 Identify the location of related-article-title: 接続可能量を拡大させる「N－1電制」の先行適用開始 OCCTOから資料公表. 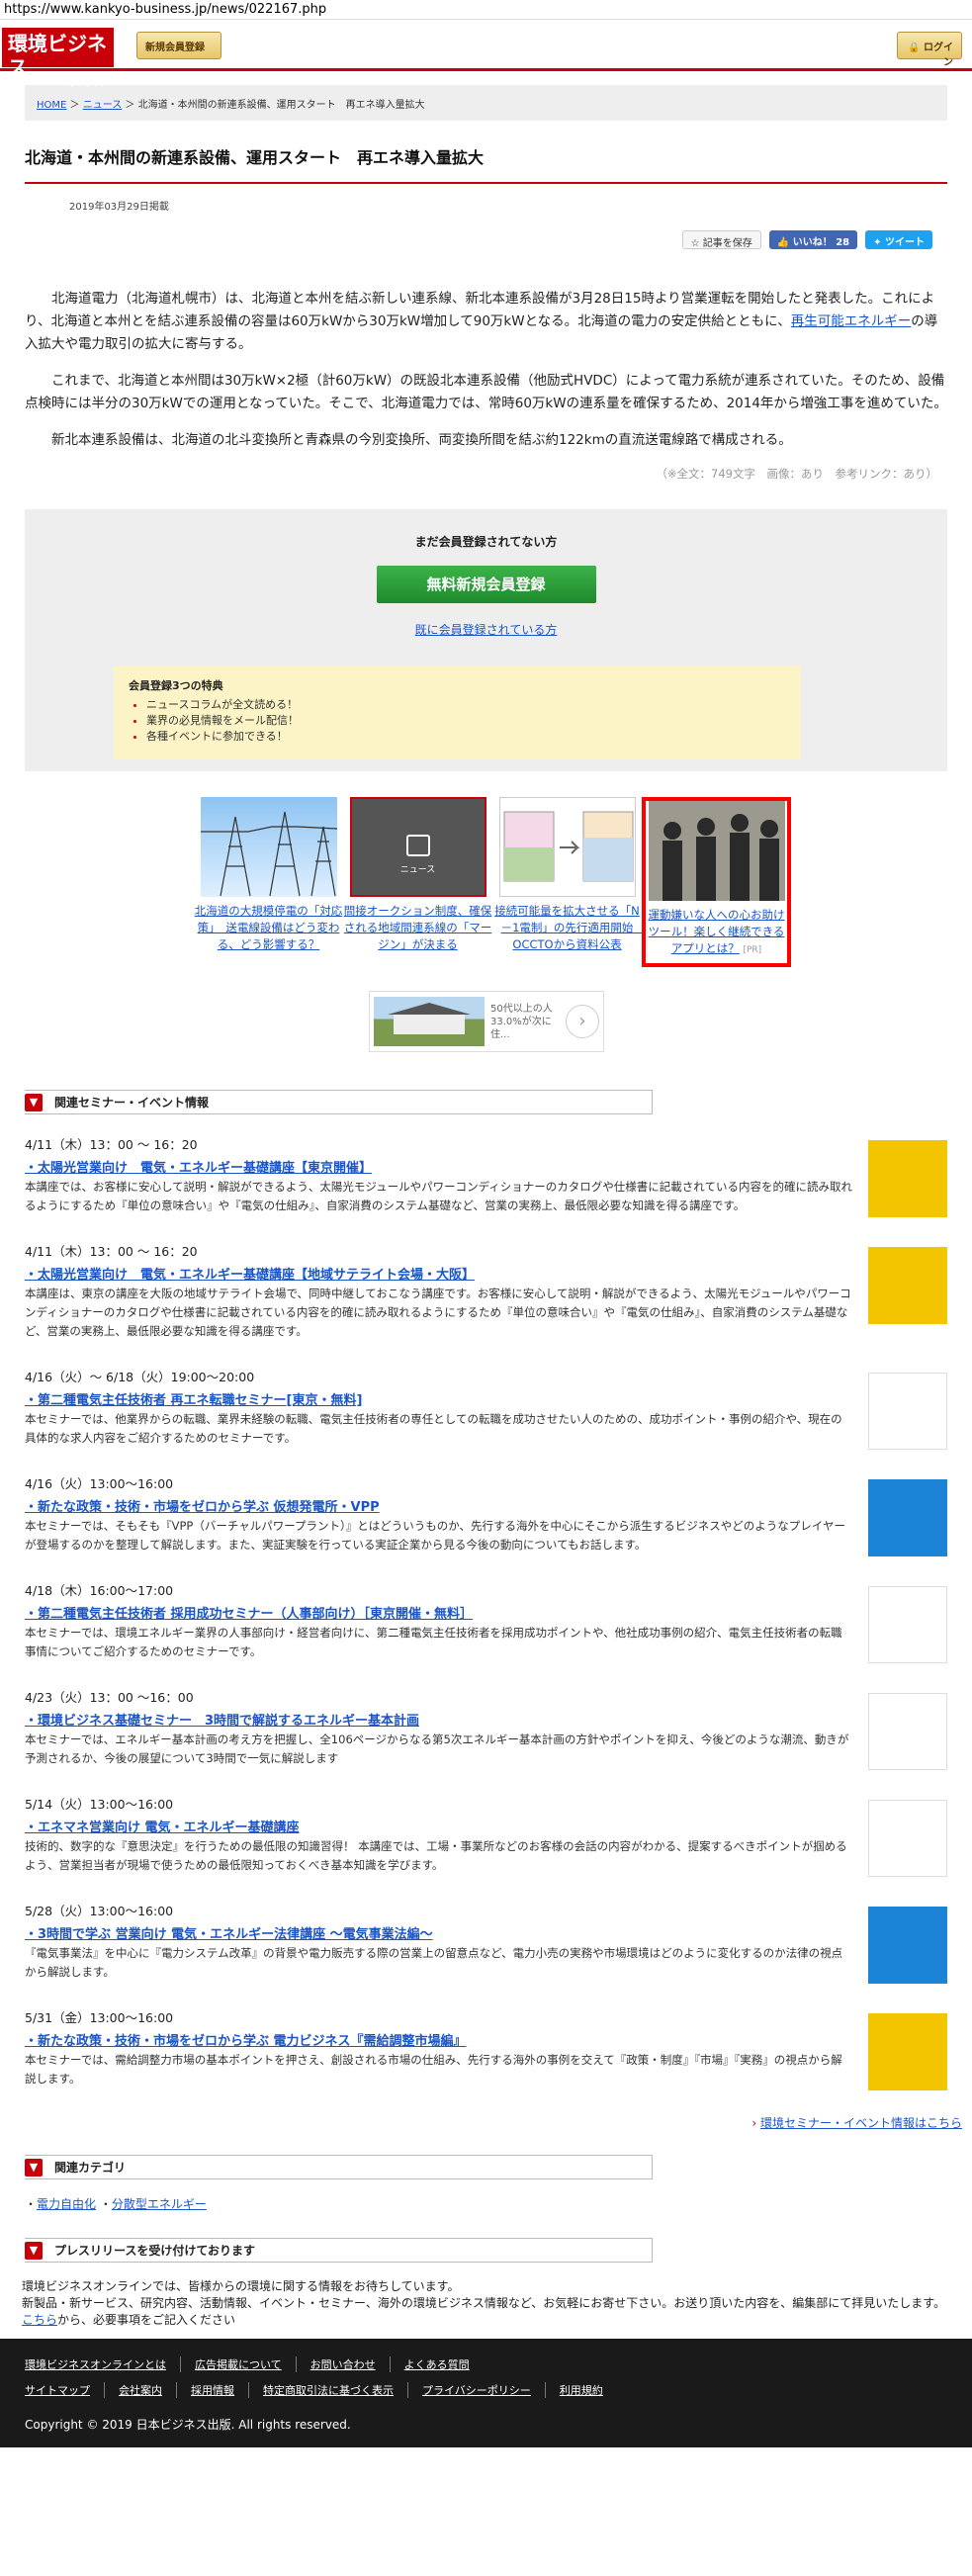
(569, 927).